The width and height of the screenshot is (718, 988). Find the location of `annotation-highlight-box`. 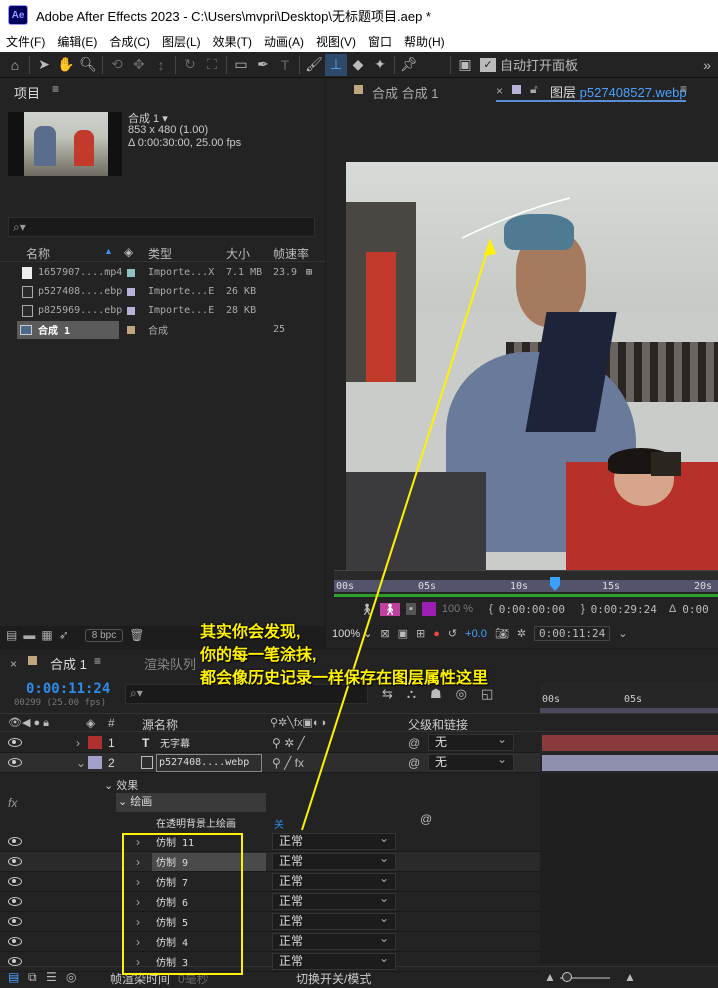

annotation-highlight-box is located at coordinates (182, 904).